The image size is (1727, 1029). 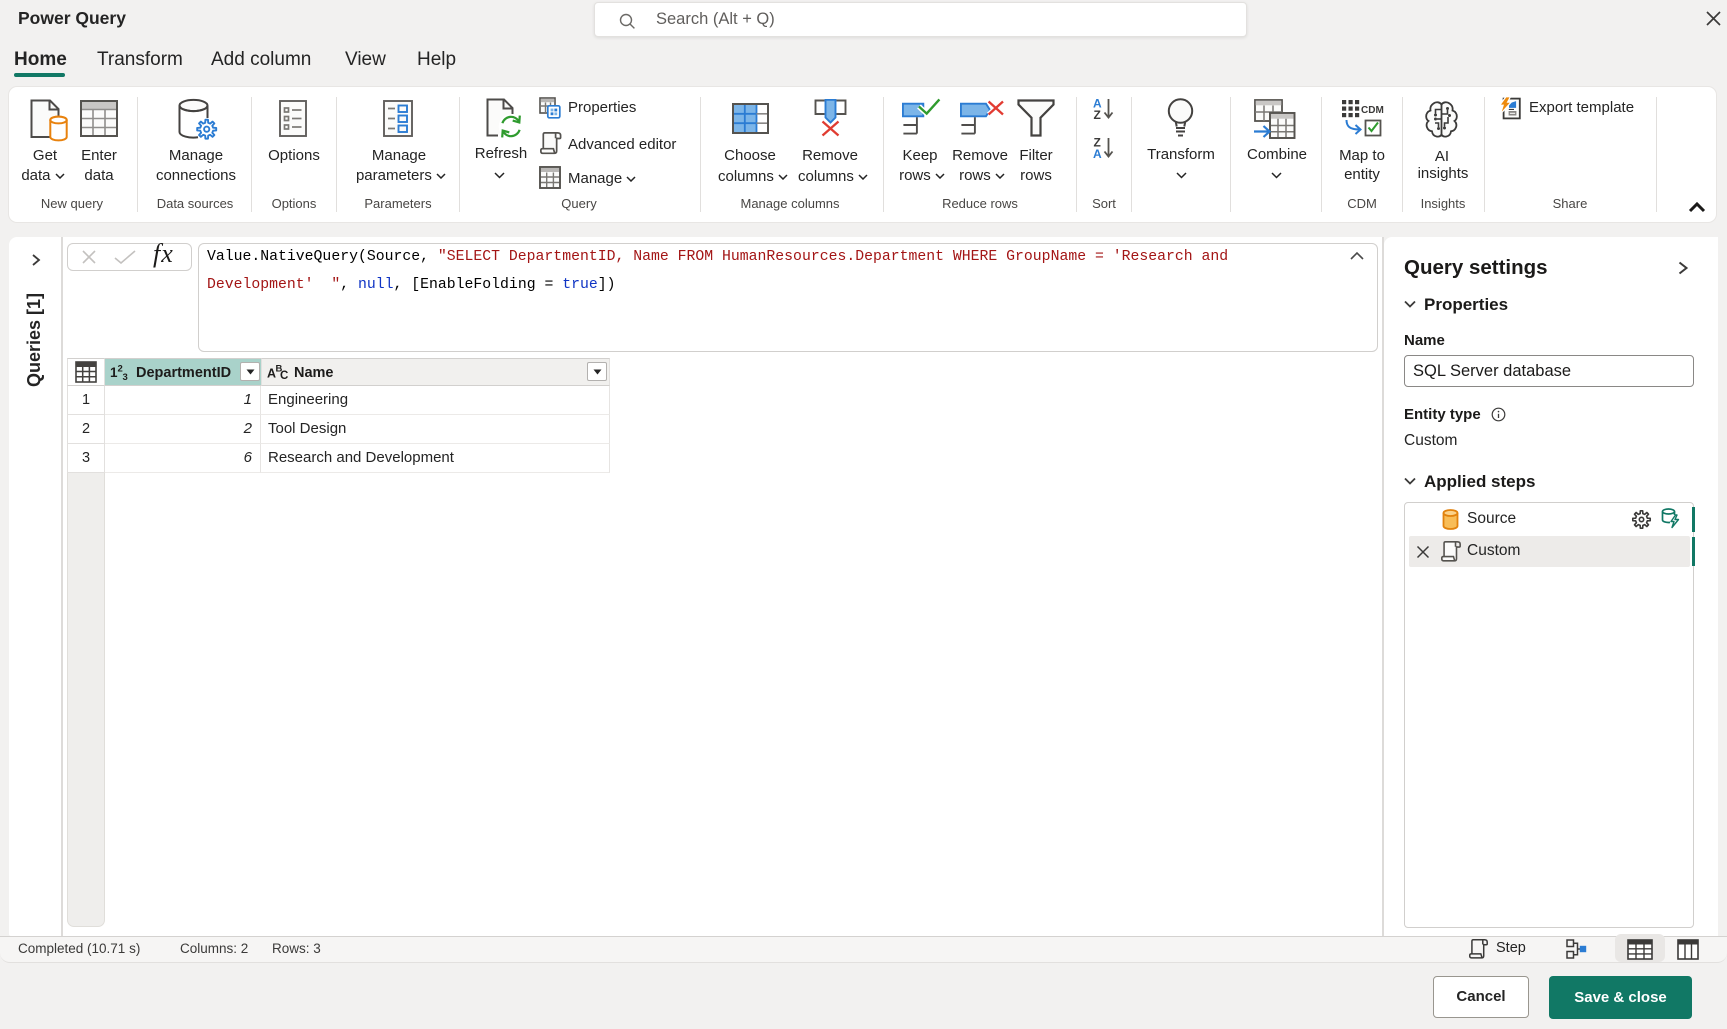 I want to click on svg-text: CDM, so click(x=1372, y=110).